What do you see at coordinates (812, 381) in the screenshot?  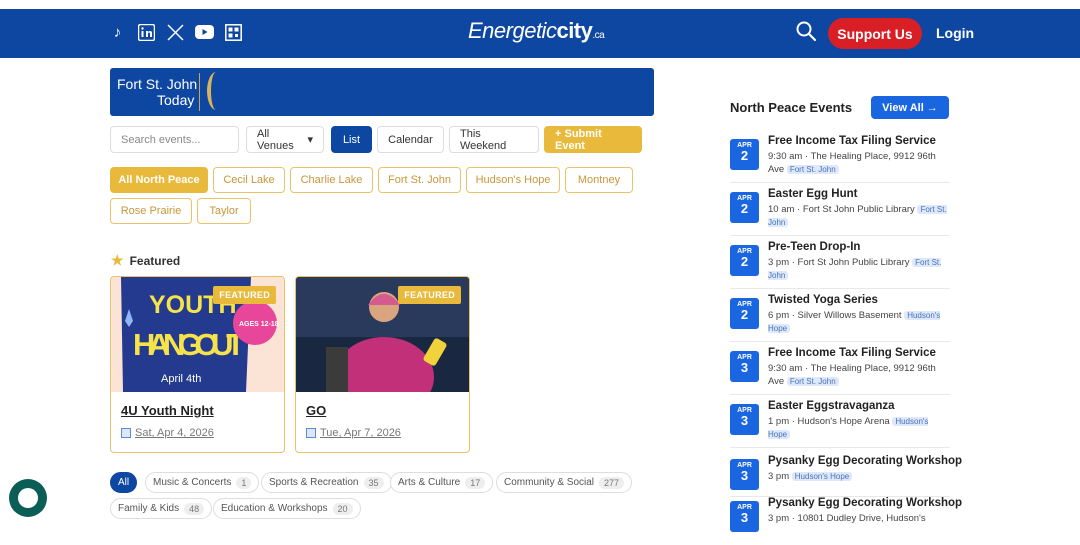 I see `area-tag: Fort St. John` at bounding box center [812, 381].